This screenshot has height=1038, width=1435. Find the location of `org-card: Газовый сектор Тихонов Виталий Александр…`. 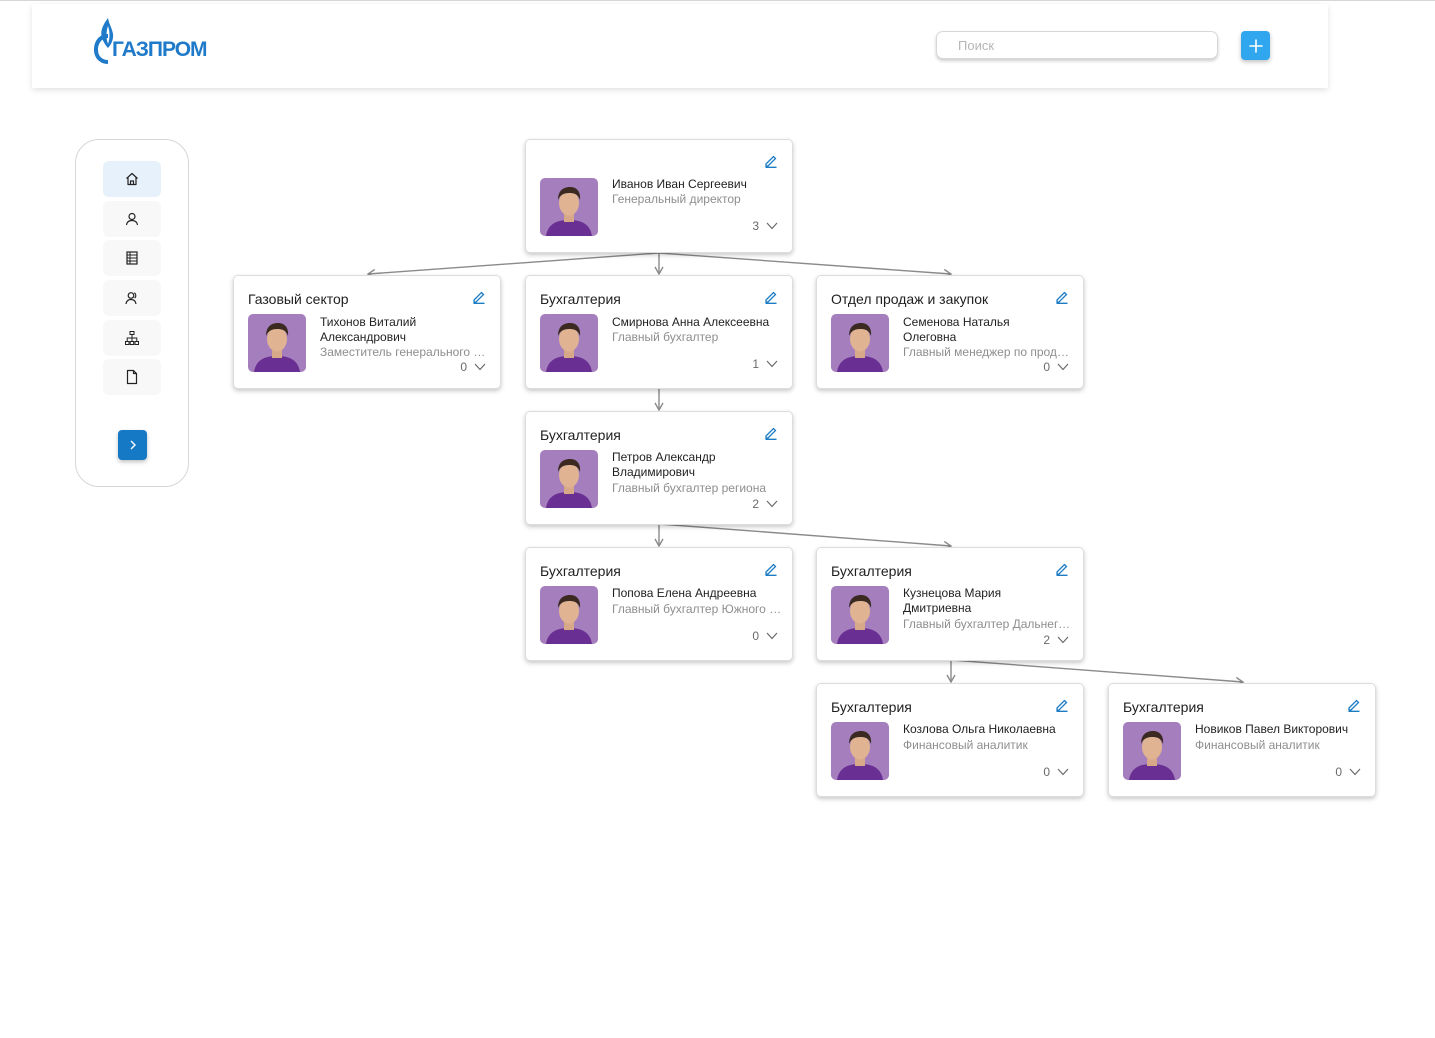

org-card: Газовый сектор Тихонов Виталий Александр… is located at coordinates (367, 332).